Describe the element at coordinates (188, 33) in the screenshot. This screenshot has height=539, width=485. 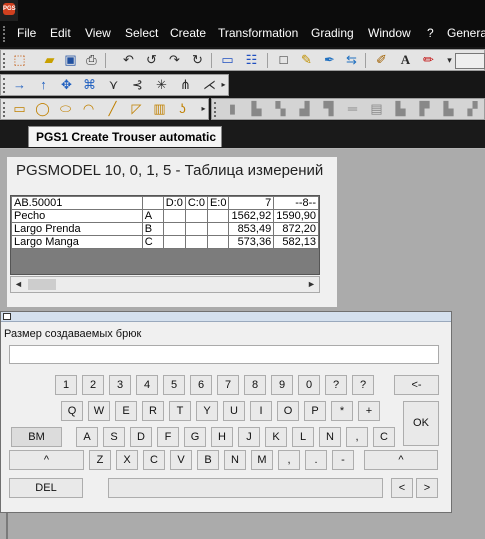
I see `menu-create: Create` at that location.